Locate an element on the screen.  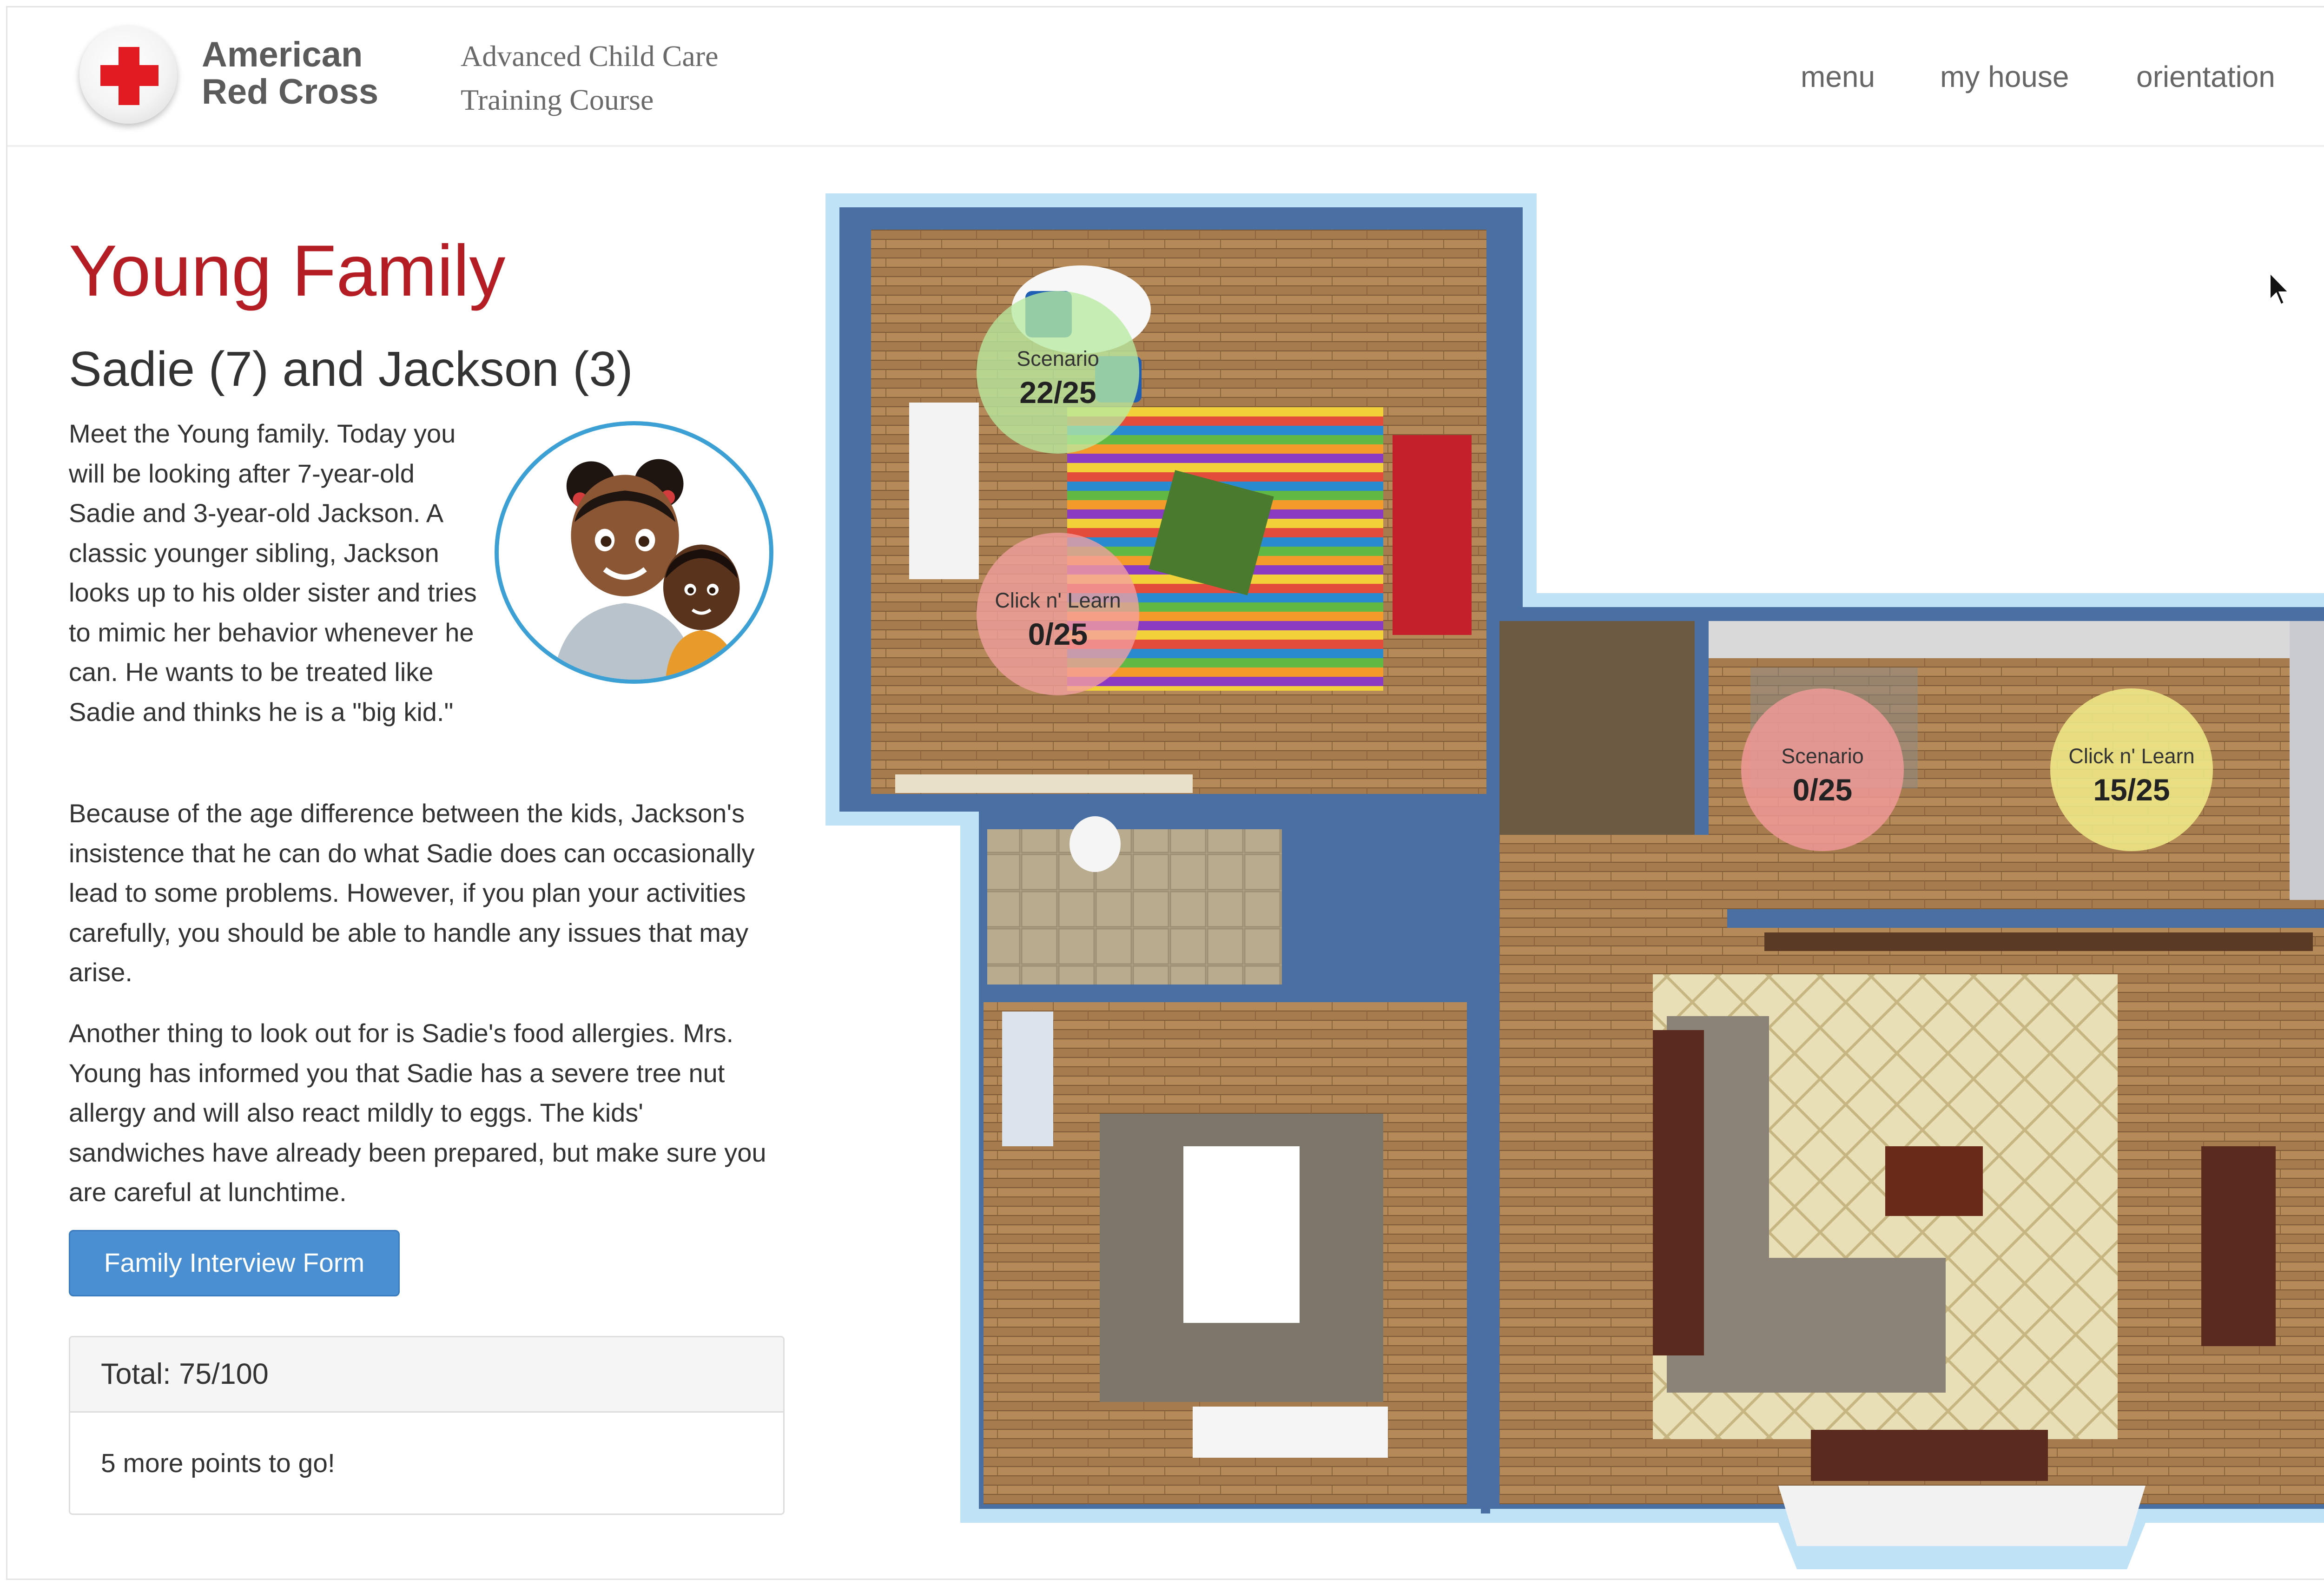
red-cross-logo-icon is located at coordinates (128, 75).